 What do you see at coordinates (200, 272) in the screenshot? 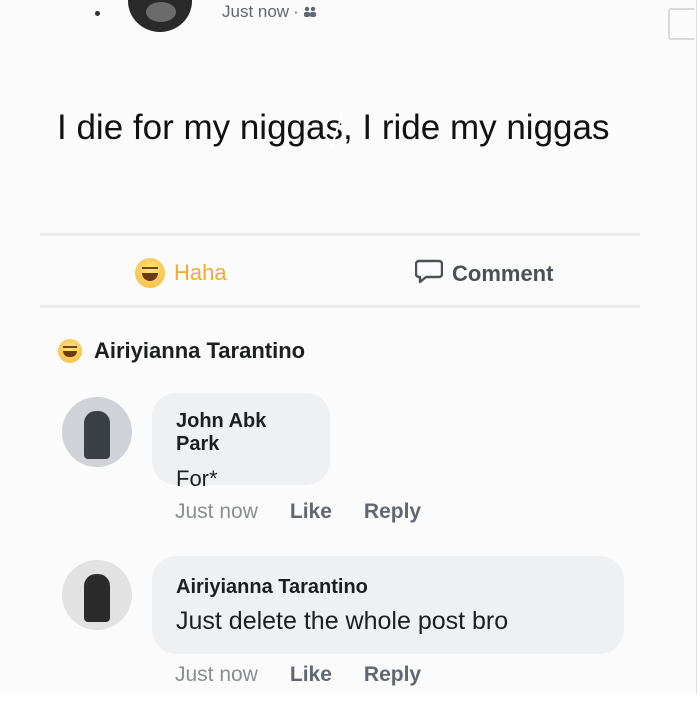
I see `reaction-label: Haha` at bounding box center [200, 272].